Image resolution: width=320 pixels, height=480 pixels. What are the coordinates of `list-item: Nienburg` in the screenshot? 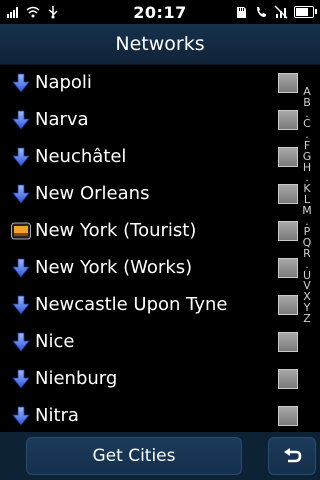 It's located at (150, 378).